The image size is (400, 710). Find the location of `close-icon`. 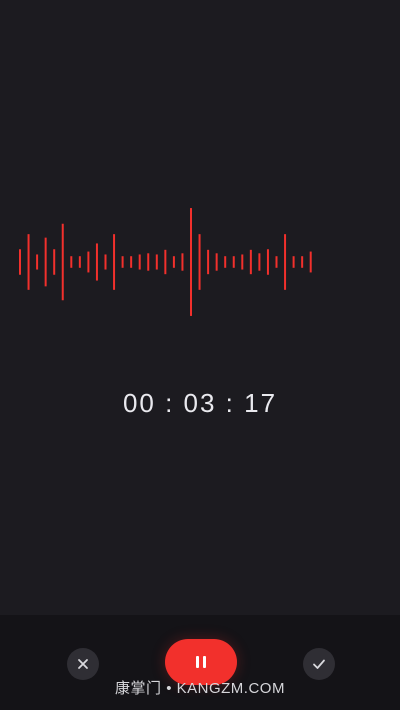

close-icon is located at coordinates (83, 664).